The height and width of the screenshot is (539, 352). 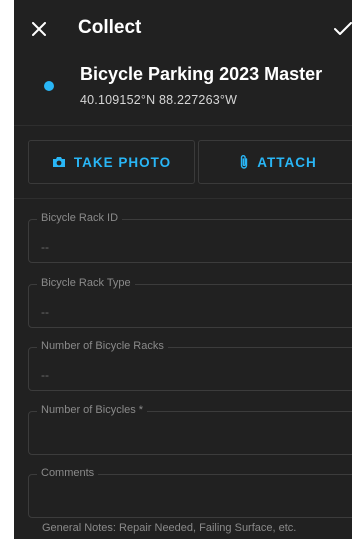 What do you see at coordinates (110, 27) in the screenshot?
I see `page-title: Collect` at bounding box center [110, 27].